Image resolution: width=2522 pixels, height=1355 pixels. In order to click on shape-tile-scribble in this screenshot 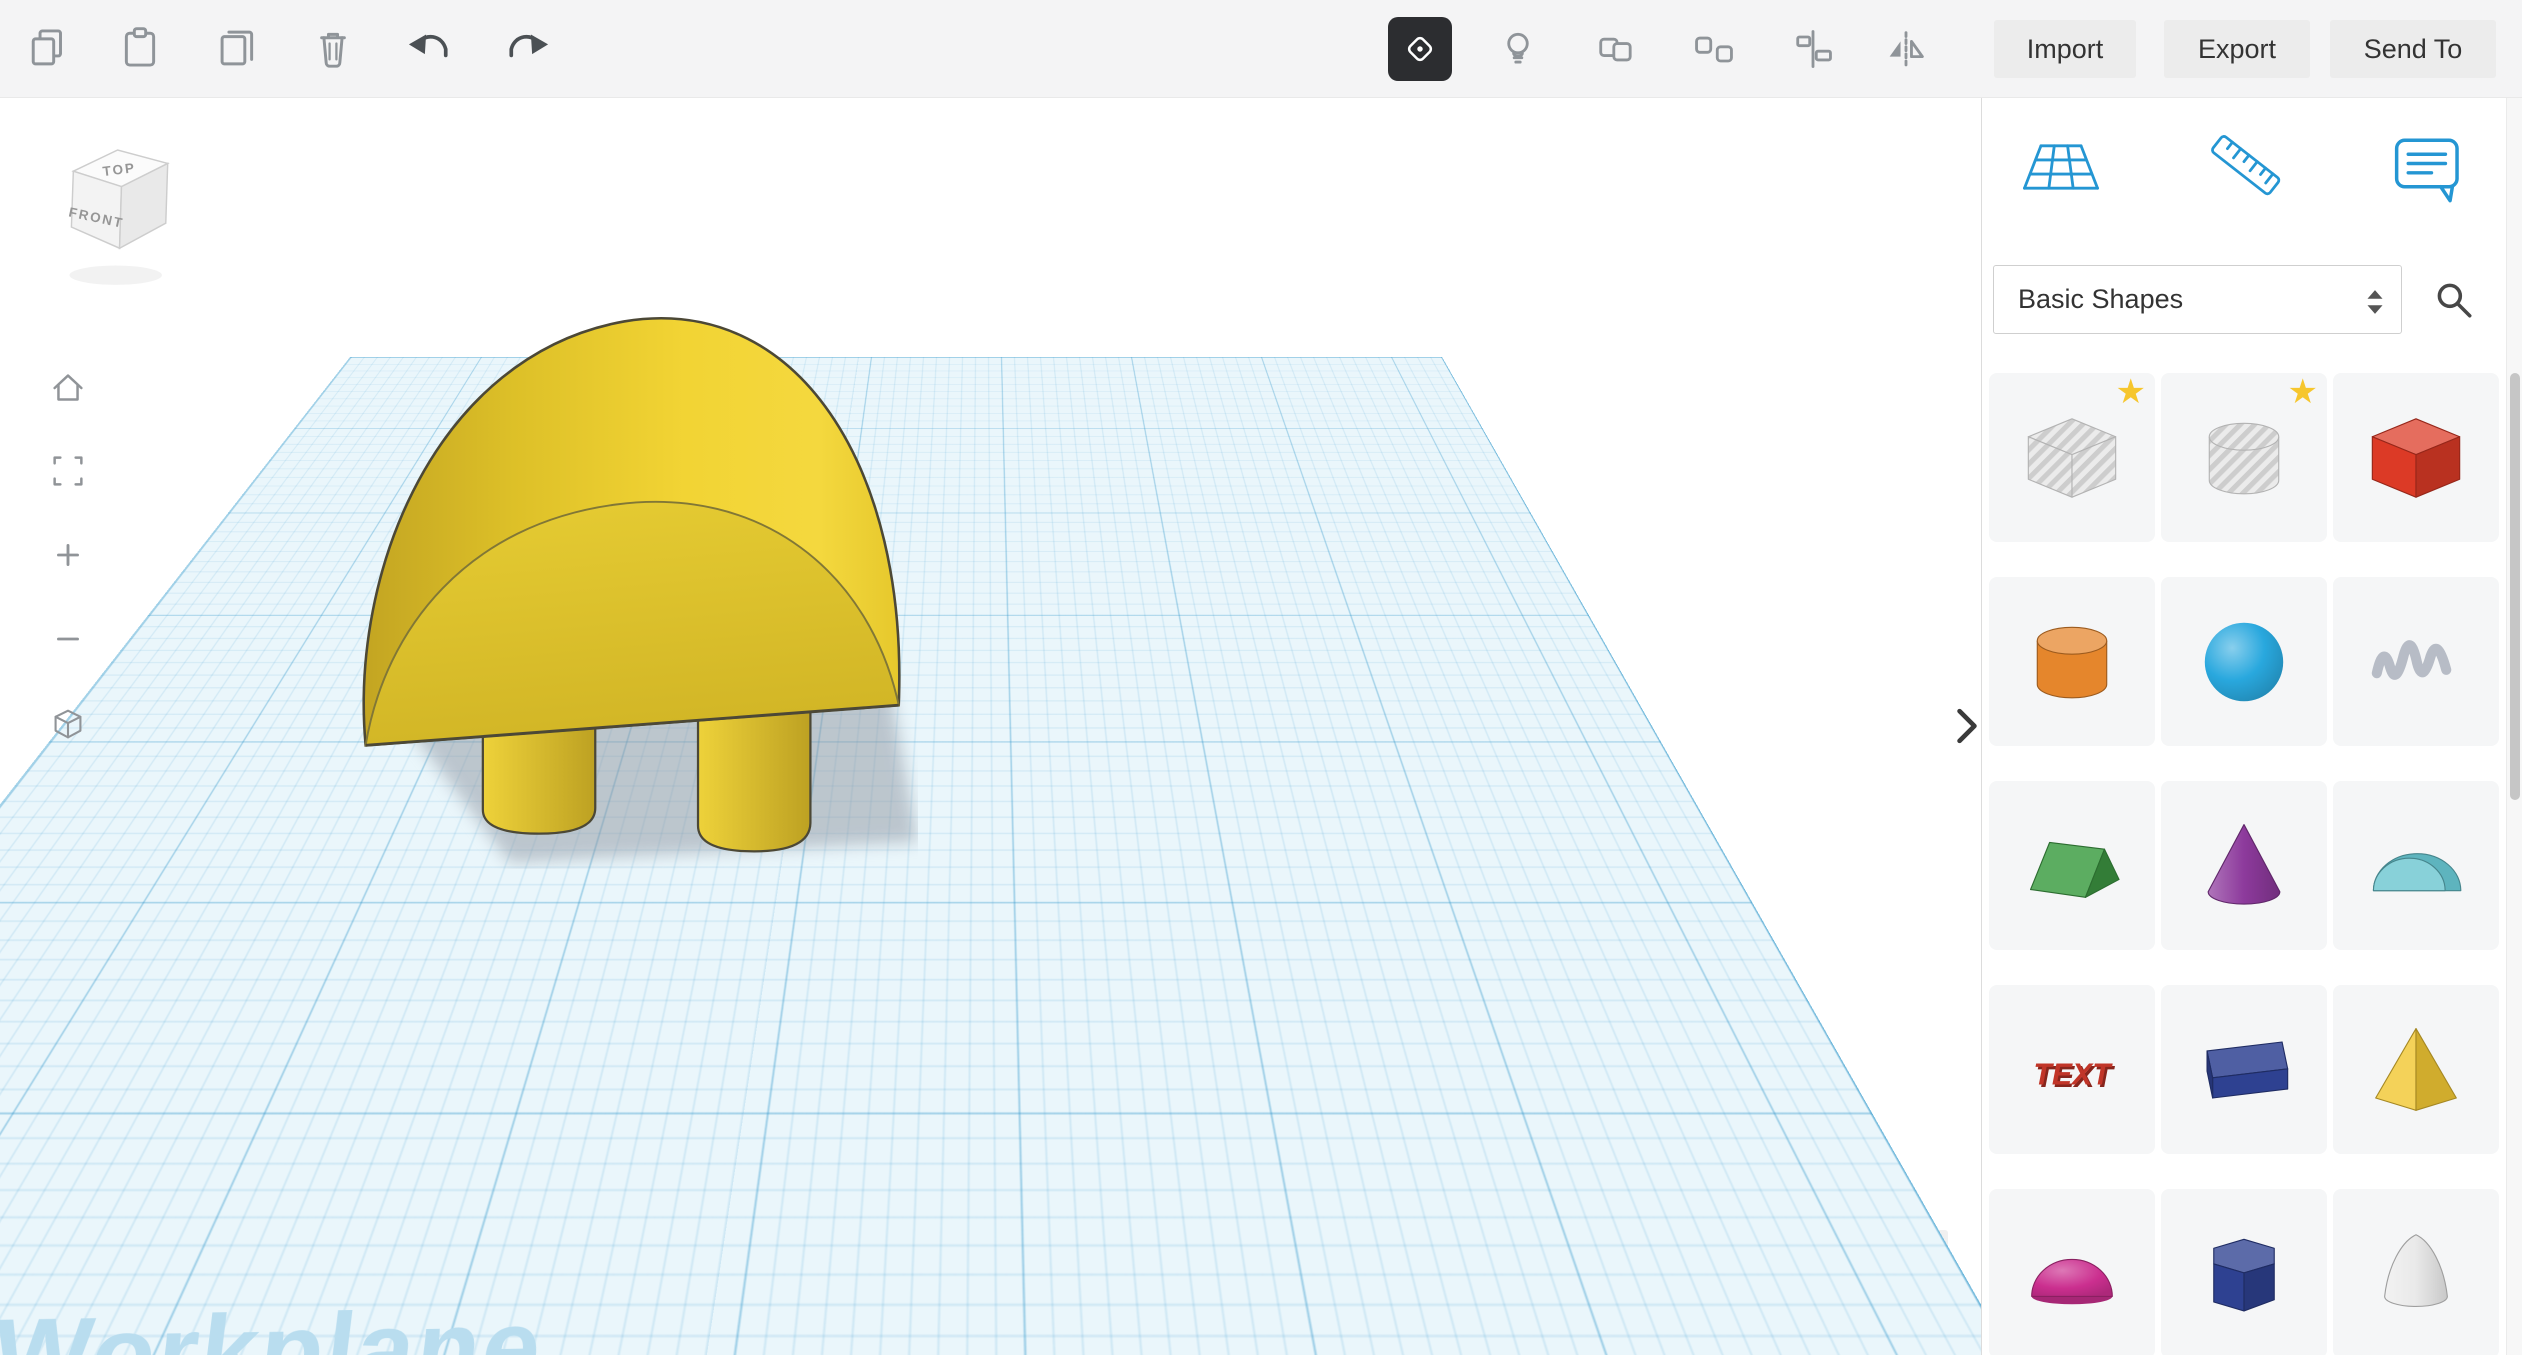, I will do `click(2416, 661)`.